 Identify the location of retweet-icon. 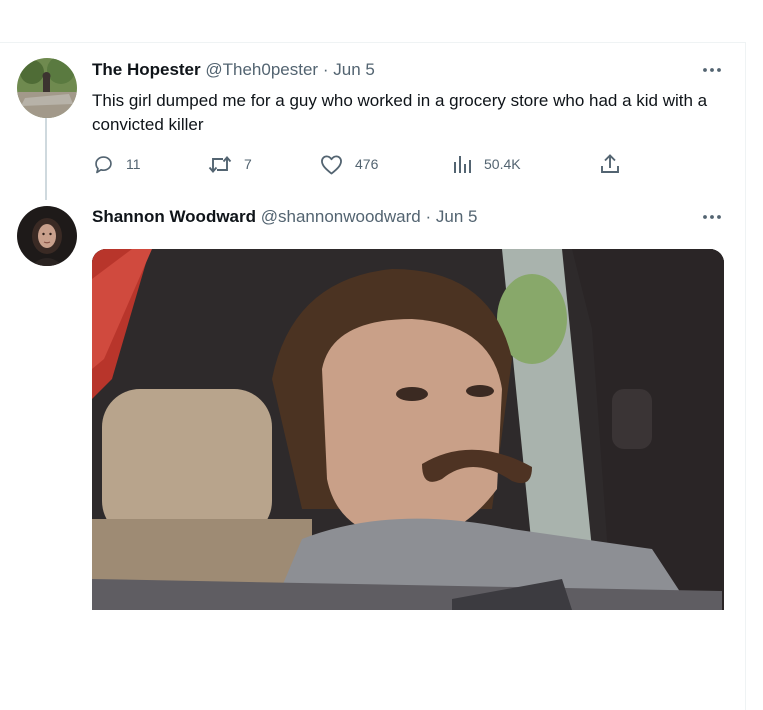
(220, 164).